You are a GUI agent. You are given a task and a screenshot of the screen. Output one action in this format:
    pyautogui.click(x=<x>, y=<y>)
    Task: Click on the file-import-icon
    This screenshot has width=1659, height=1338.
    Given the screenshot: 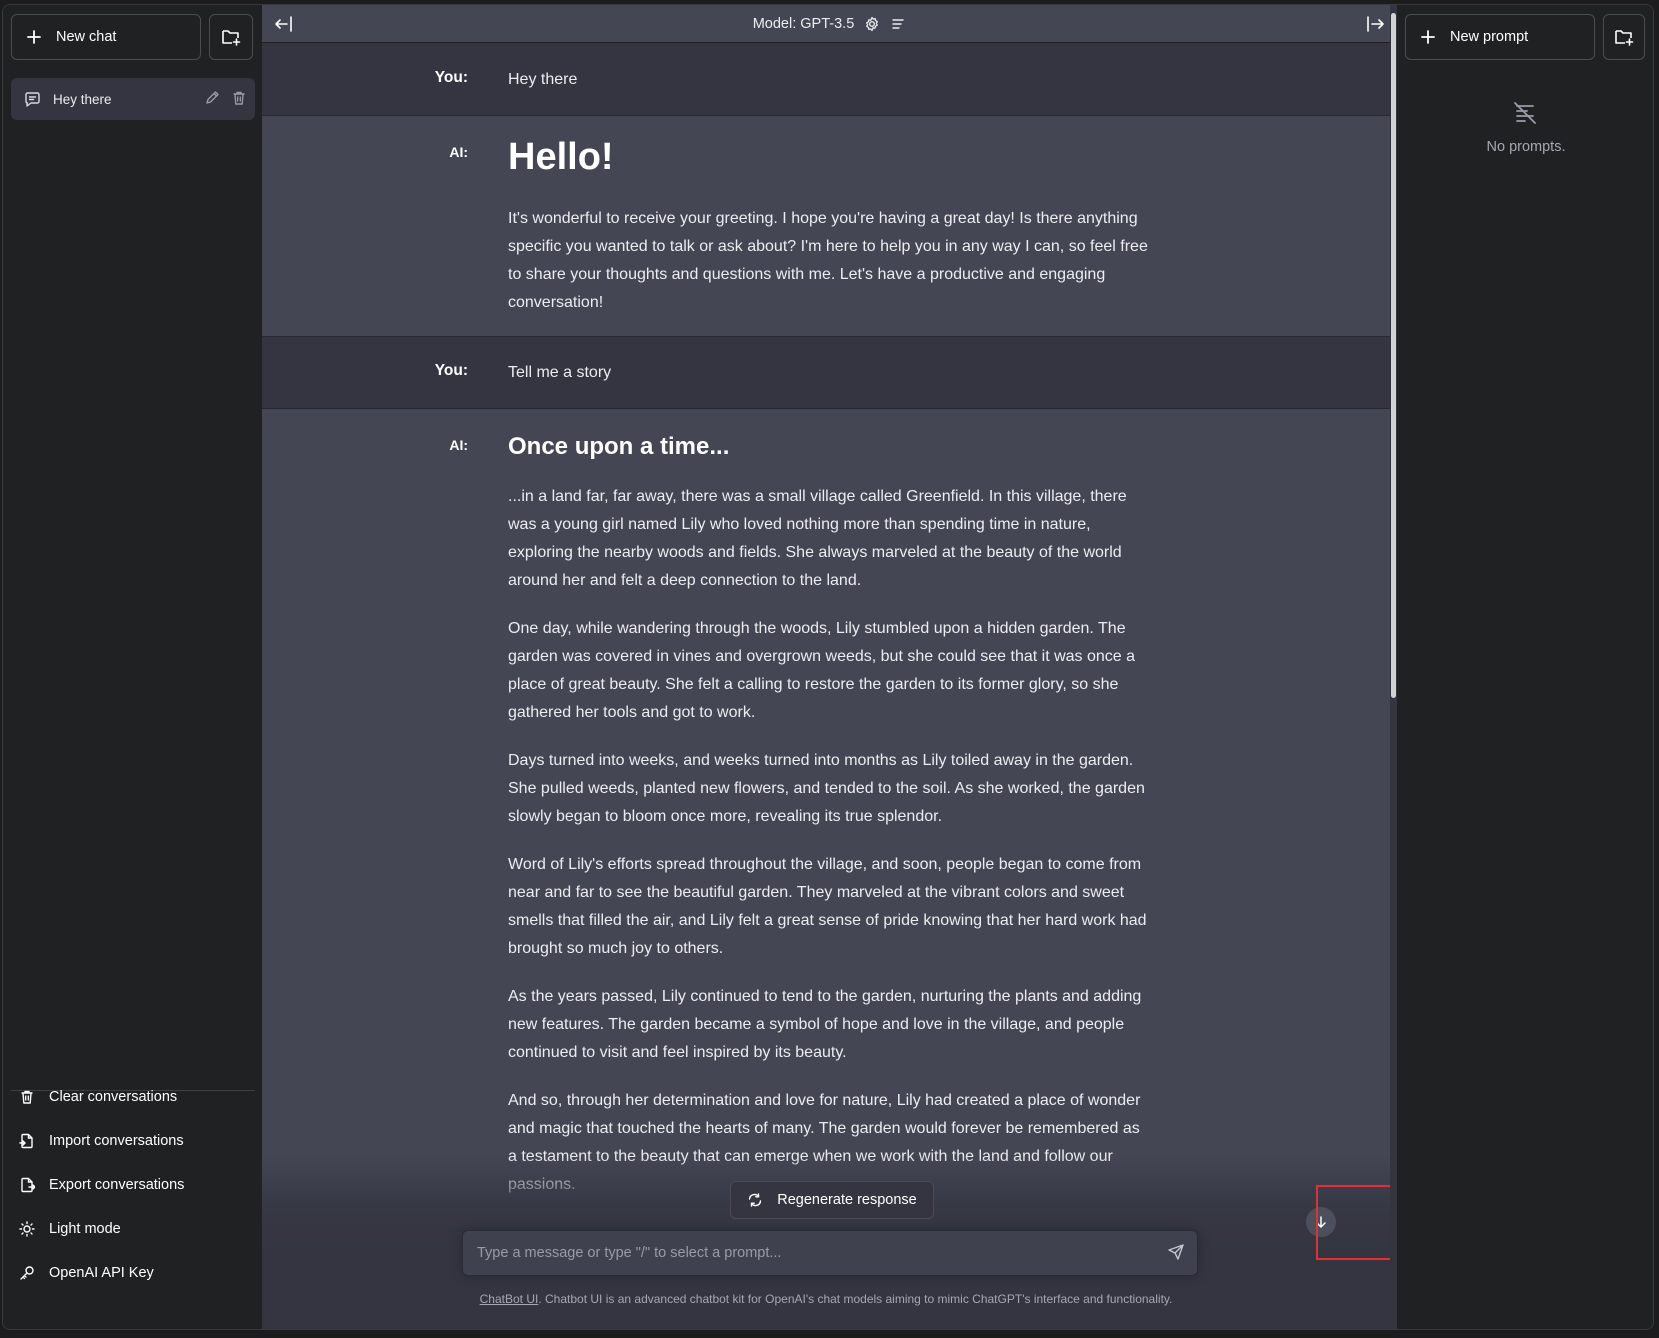 What is the action you would take?
    pyautogui.click(x=27, y=1141)
    